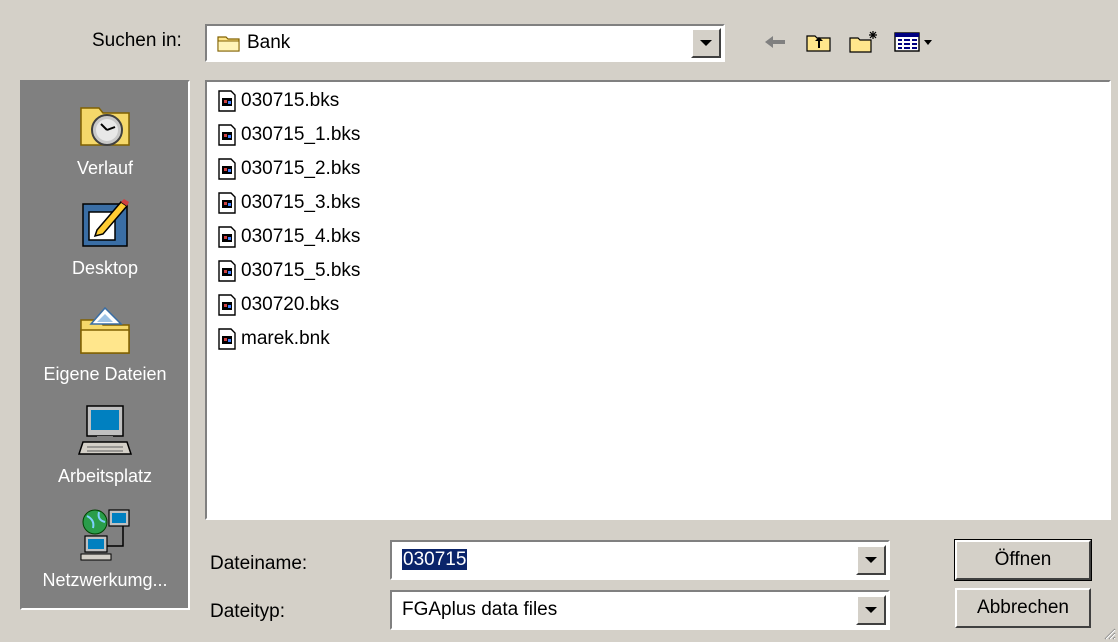 This screenshot has width=1118, height=642. Describe the element at coordinates (1023, 560) in the screenshot. I see `open-button: Öffnen` at that location.